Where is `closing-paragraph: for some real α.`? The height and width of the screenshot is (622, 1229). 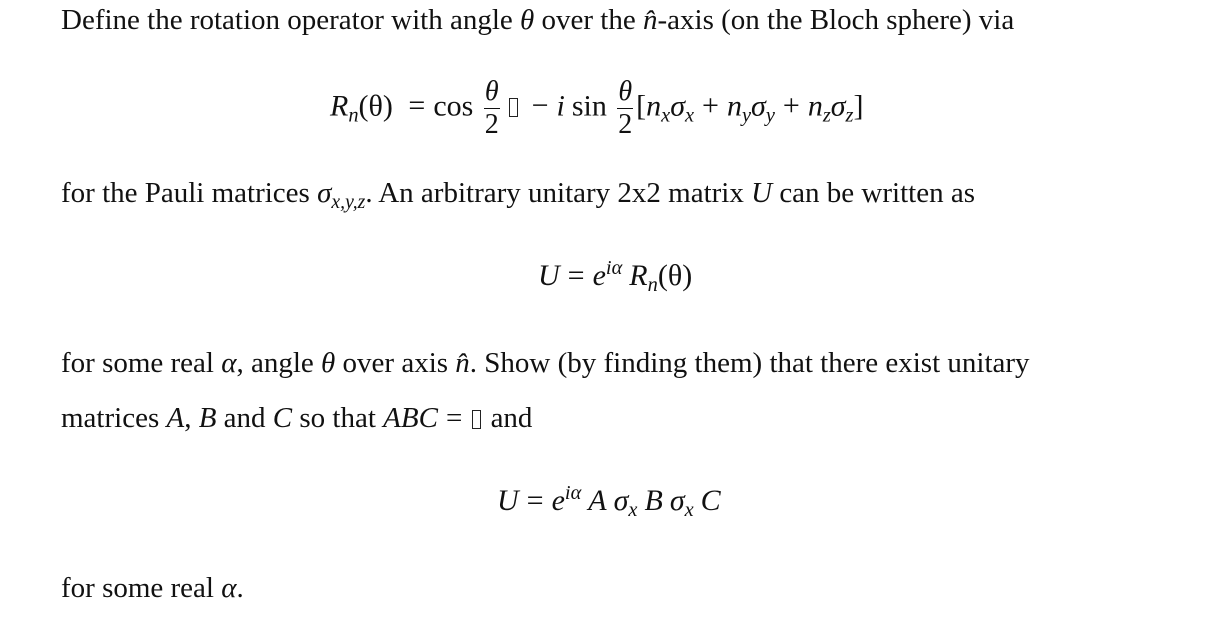
closing-paragraph: for some real α. is located at coordinates (152, 588).